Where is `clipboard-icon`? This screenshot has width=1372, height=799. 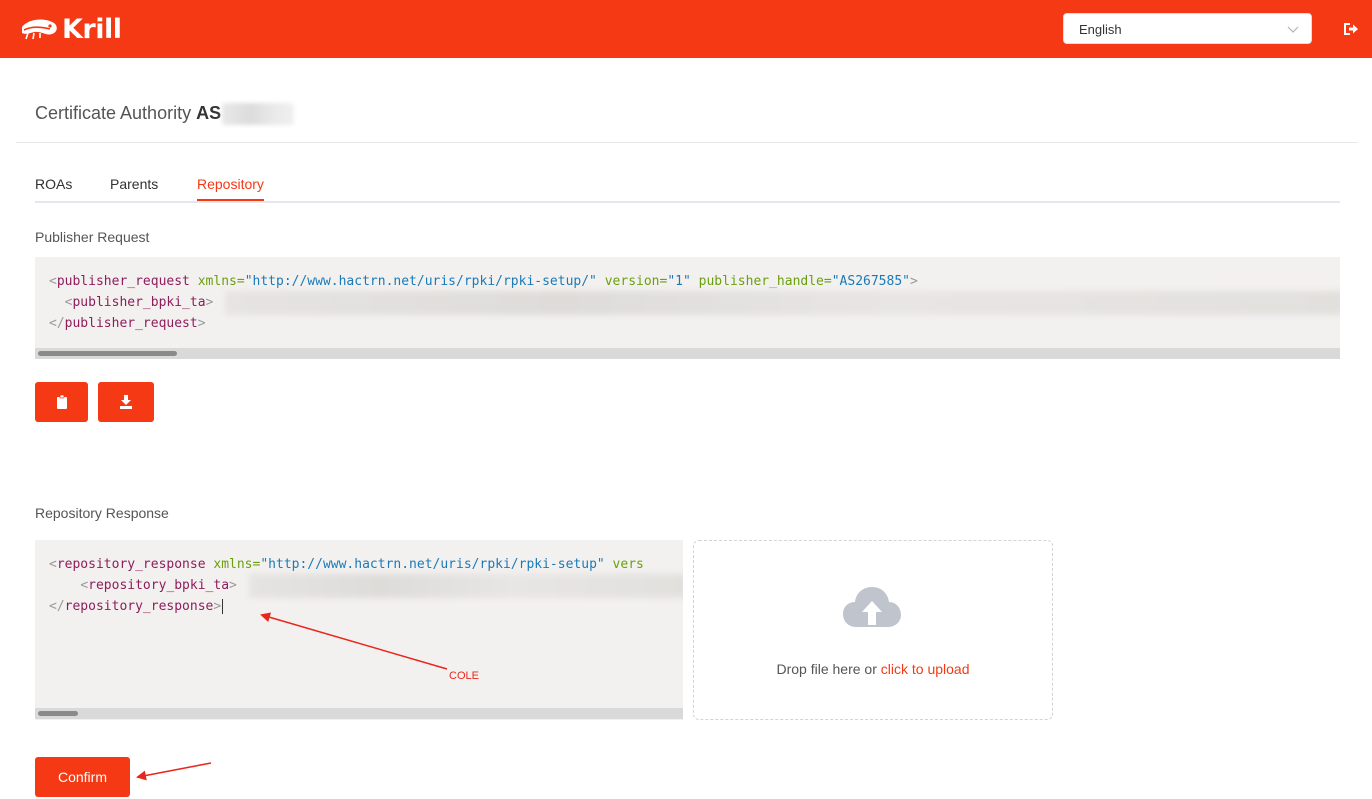 clipboard-icon is located at coordinates (61, 402).